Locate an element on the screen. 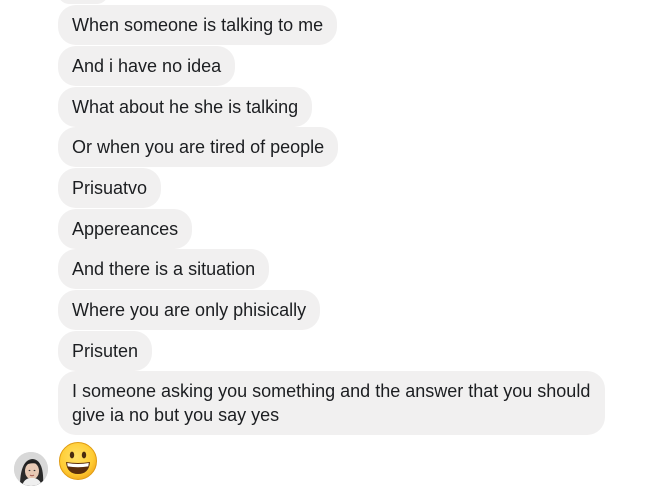  message-text: Or when you are tired of people is located at coordinates (198, 147).